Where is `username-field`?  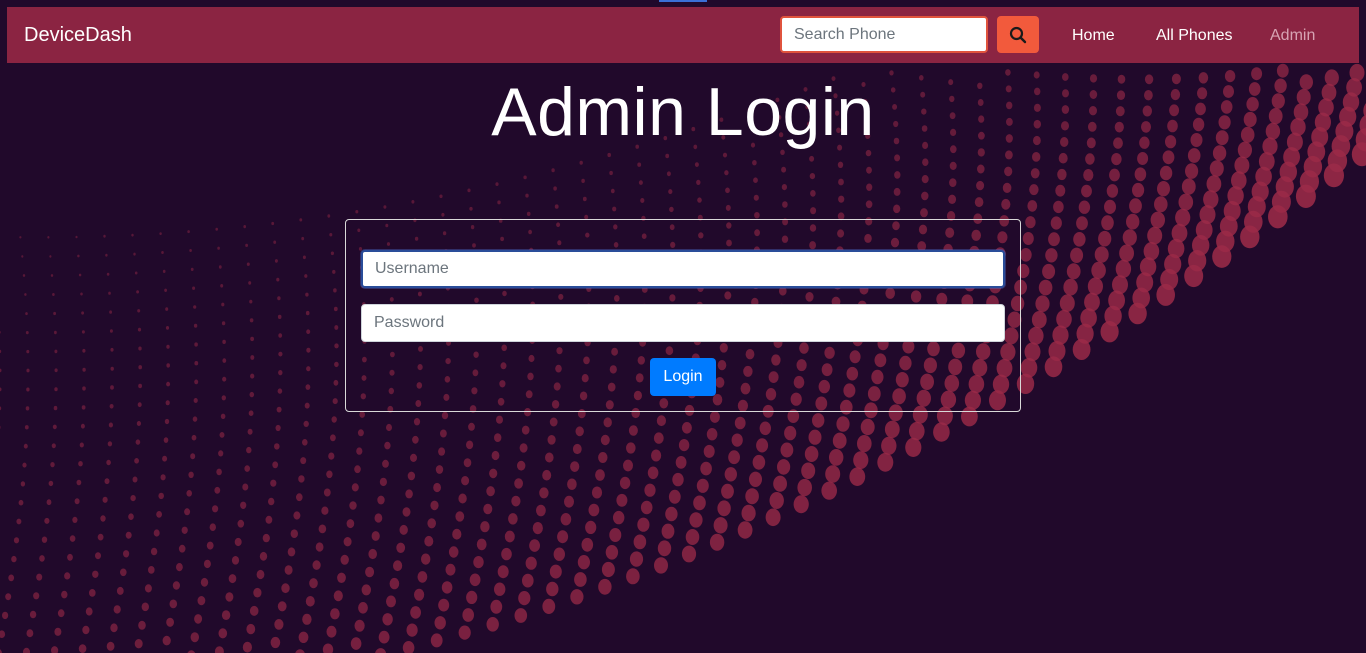
username-field is located at coordinates (683, 269).